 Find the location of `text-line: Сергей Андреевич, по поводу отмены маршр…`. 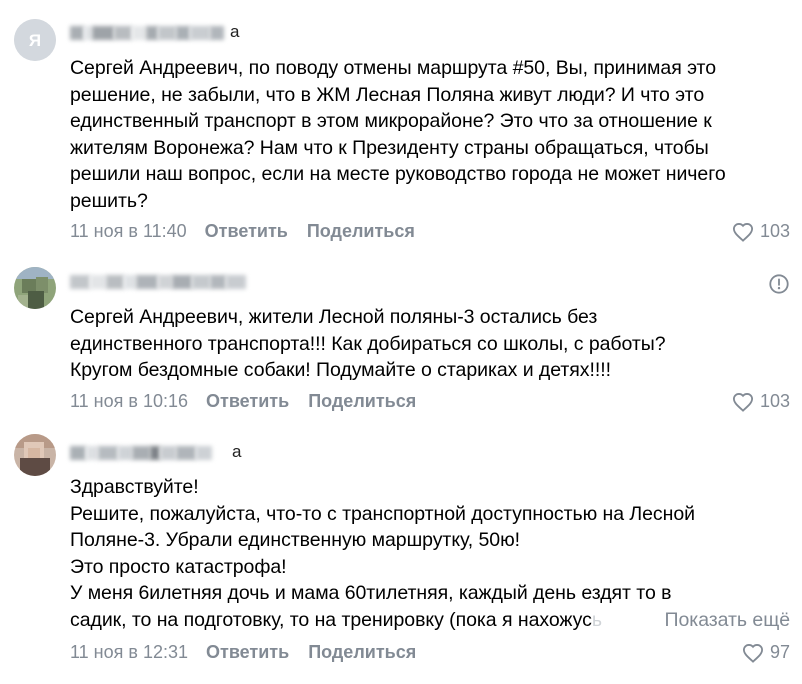

text-line: Сергей Андреевич, по поводу отмены маршр… is located at coordinates (393, 68).